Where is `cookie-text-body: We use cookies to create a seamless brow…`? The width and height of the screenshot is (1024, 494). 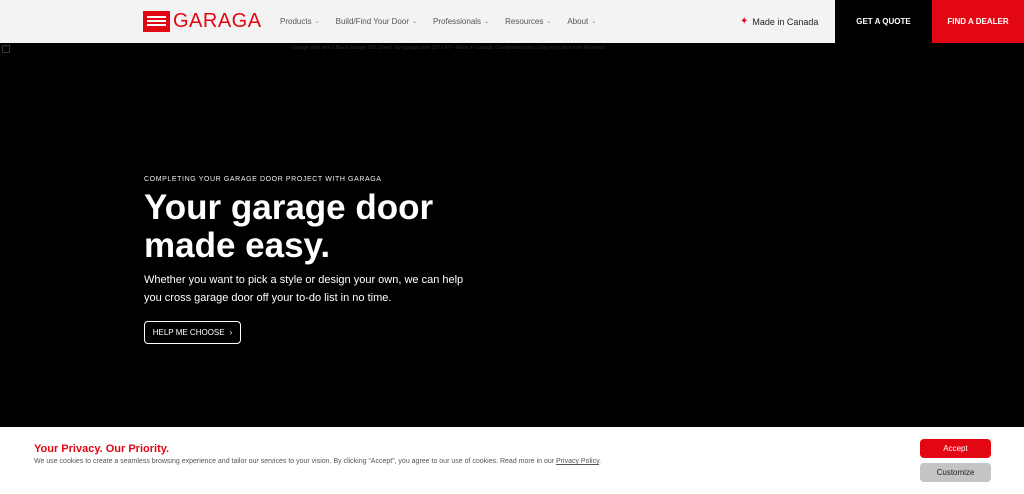 cookie-text-body: We use cookies to create a seamless brow… is located at coordinates (295, 461).